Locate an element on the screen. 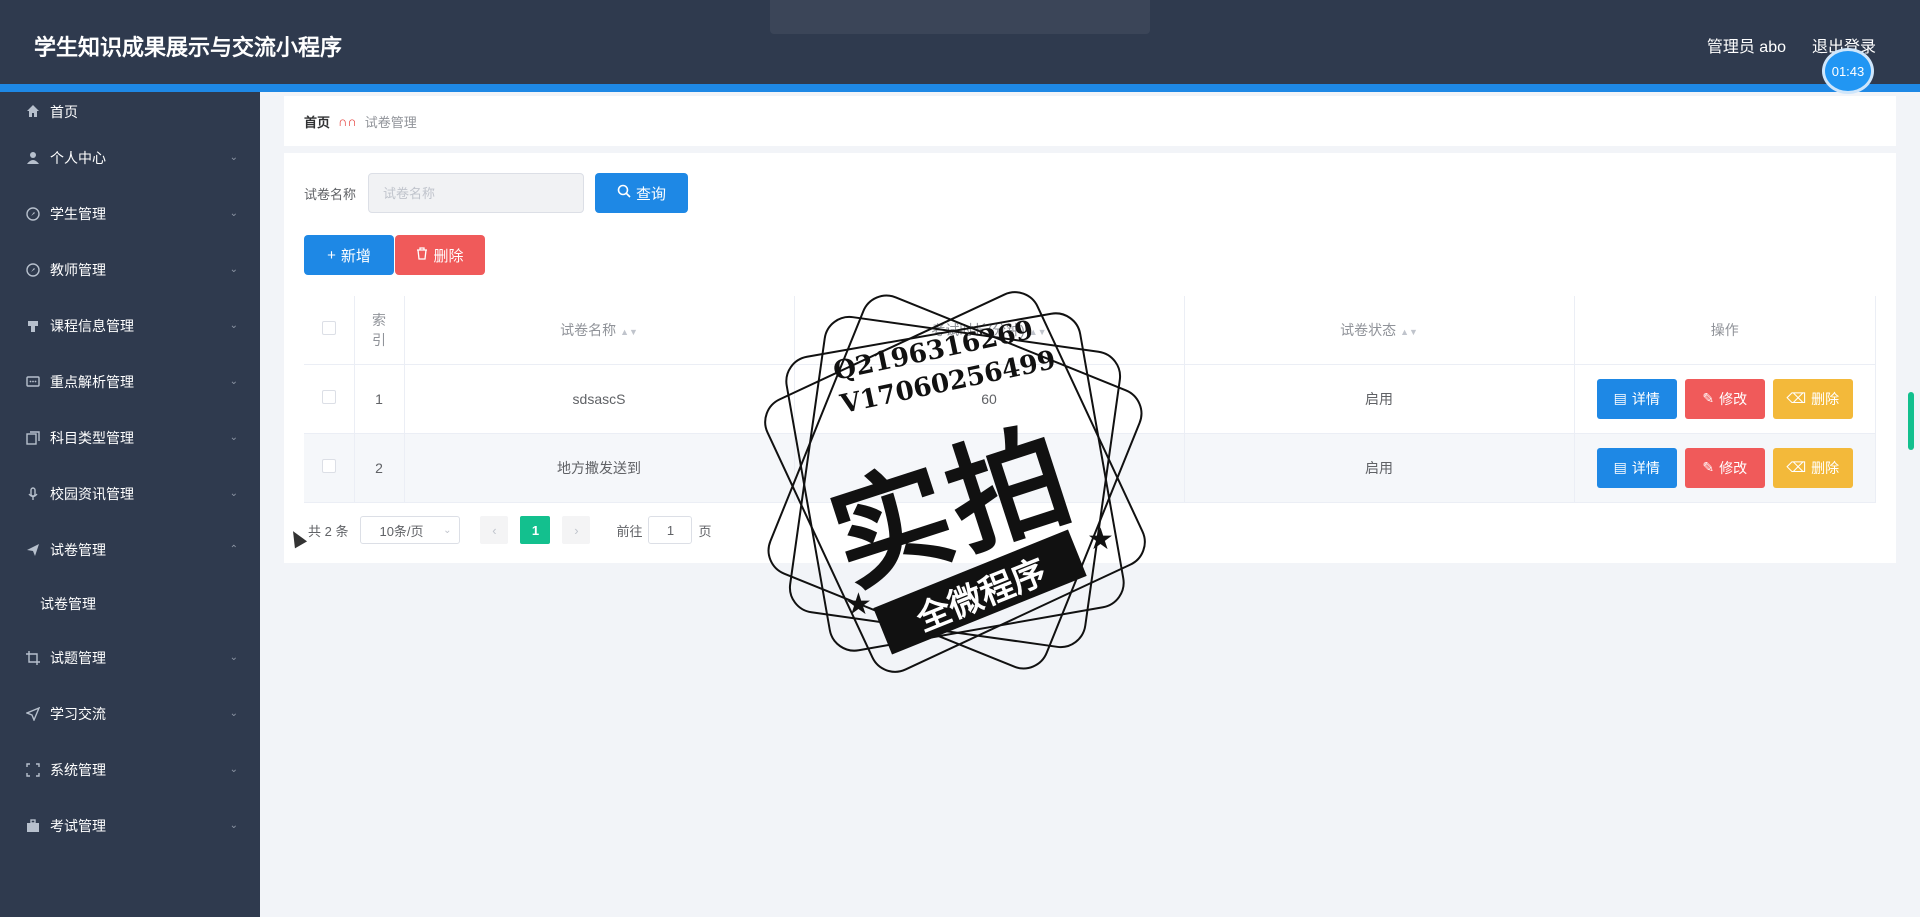 Image resolution: width=1920 pixels, height=917 pixels. sidebar-item-label: 科目类型管理 is located at coordinates (92, 438).